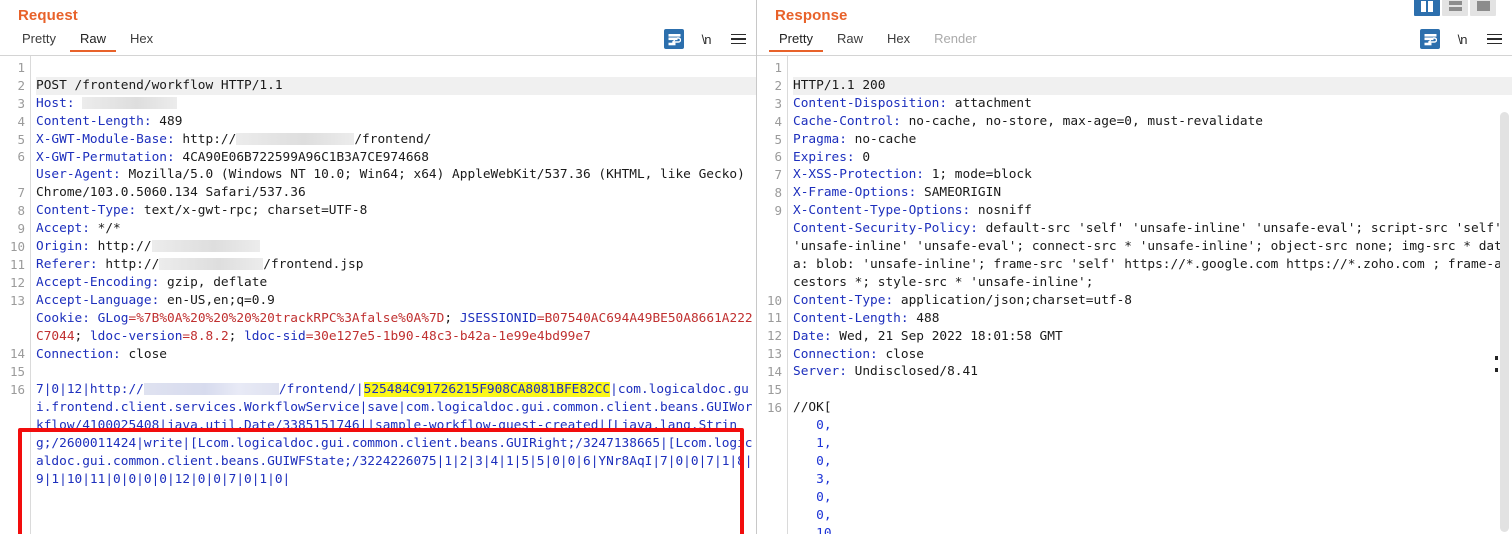 The width and height of the screenshot is (1512, 534). I want to click on single-pane-icon, so click(1483, 6).